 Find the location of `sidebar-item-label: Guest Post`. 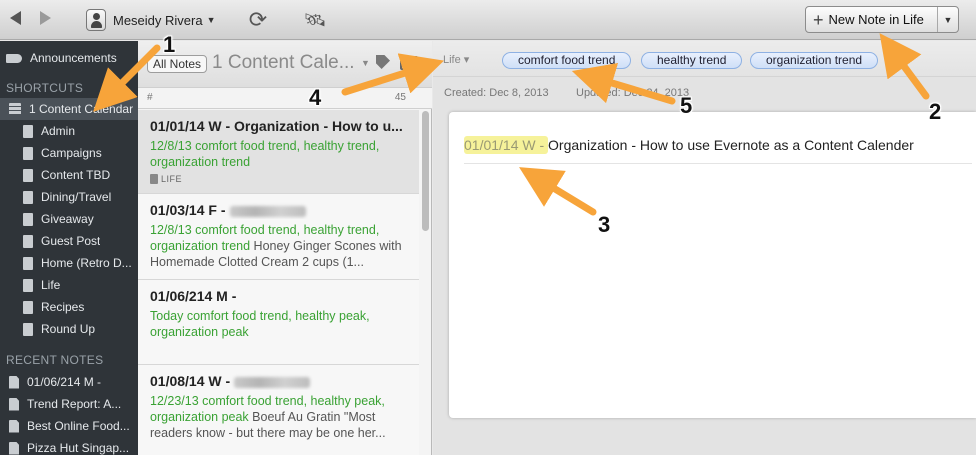

sidebar-item-label: Guest Post is located at coordinates (71, 241).